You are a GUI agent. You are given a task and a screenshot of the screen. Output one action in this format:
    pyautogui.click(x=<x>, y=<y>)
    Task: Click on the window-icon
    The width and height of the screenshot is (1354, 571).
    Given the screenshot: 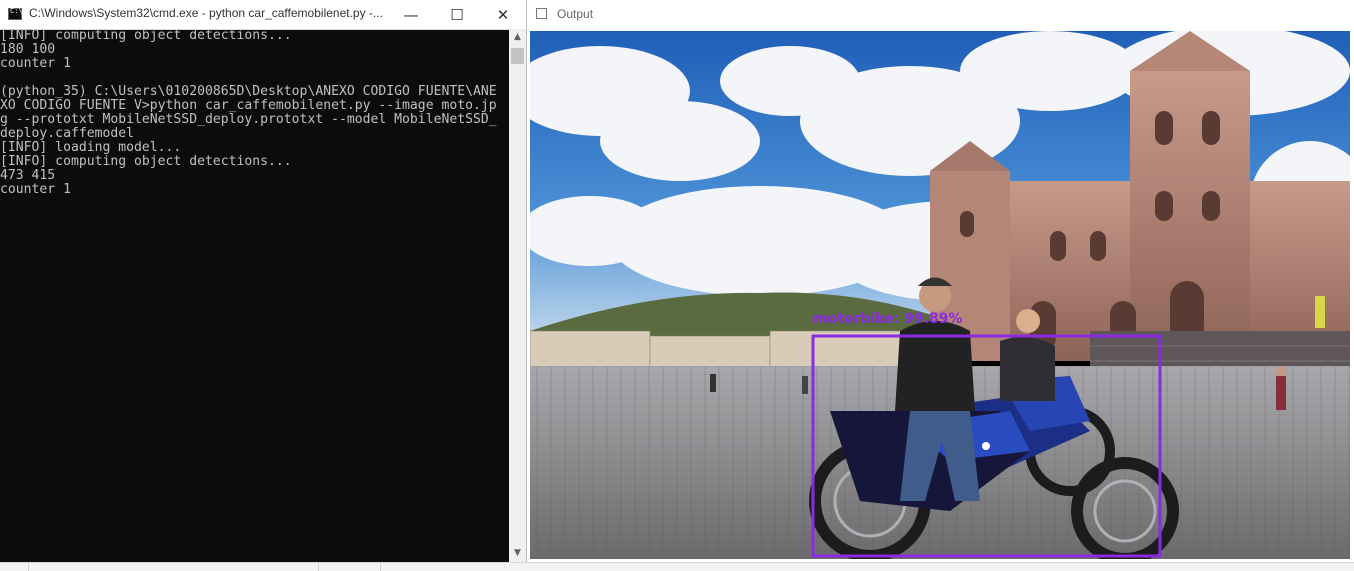 What is the action you would take?
    pyautogui.click(x=541, y=13)
    